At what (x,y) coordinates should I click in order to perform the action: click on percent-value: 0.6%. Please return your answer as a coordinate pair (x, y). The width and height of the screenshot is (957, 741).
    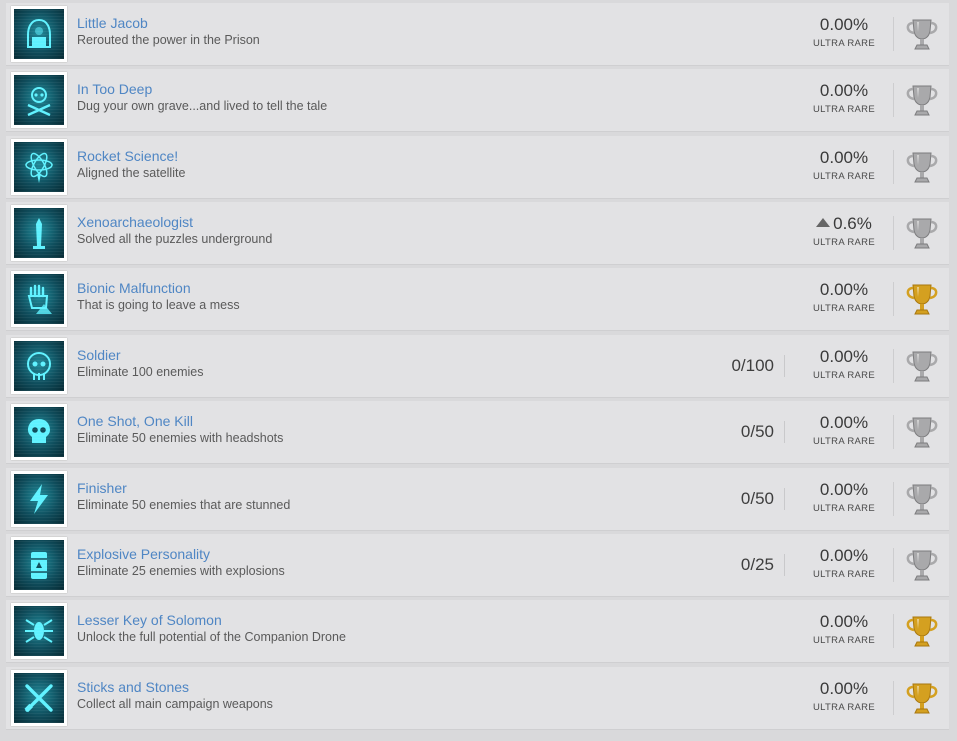
    Looking at the image, I should click on (852, 223).